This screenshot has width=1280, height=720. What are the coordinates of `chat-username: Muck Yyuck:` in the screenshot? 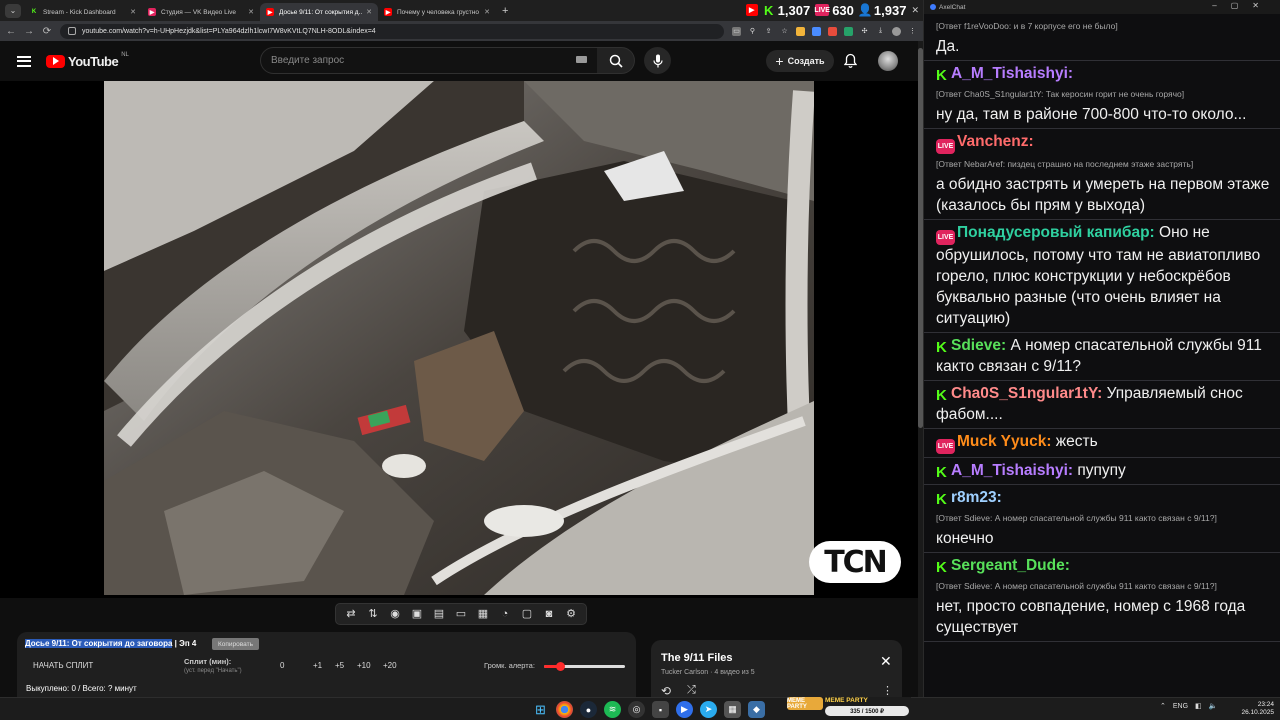 It's located at (1004, 441).